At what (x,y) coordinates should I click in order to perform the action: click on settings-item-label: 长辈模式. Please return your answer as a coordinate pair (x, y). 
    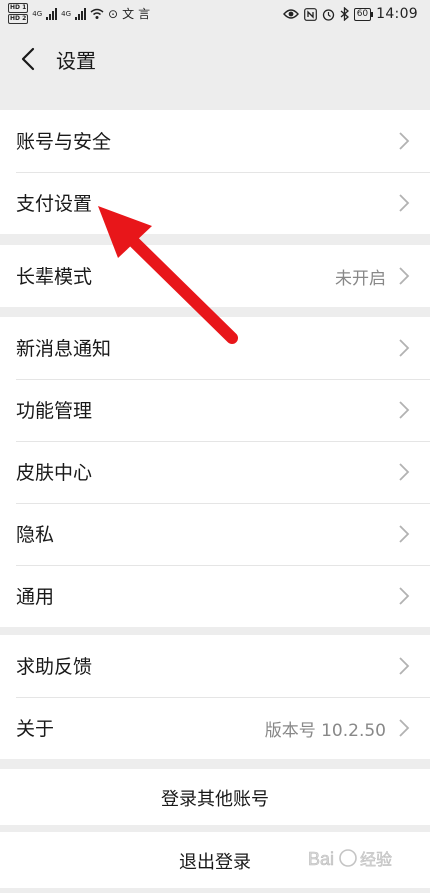
    Looking at the image, I should click on (54, 277).